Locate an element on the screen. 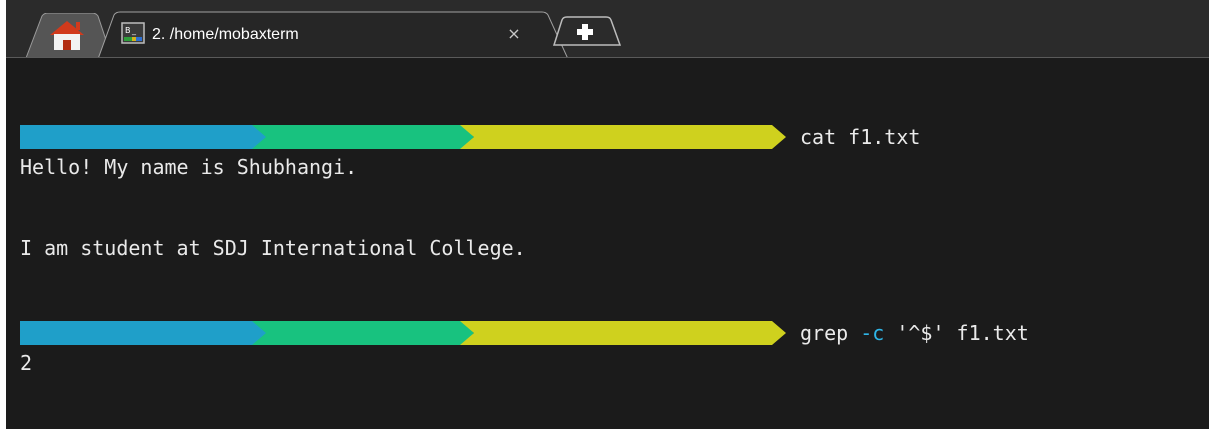  prompt-time-segment: 21:34.54 is located at coordinates (363, 333).